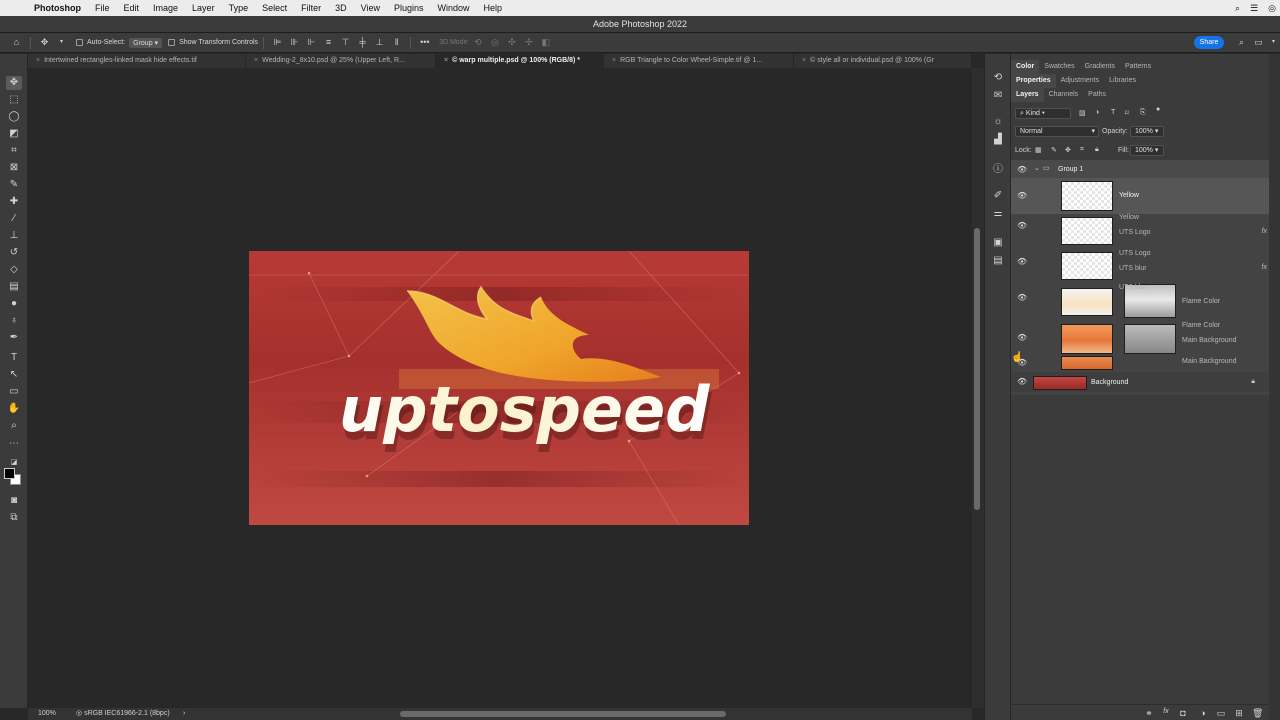 Image resolution: width=1280 pixels, height=720 pixels. What do you see at coordinates (294, 42) in the screenshot?
I see `align-center-icon: ⊪` at bounding box center [294, 42].